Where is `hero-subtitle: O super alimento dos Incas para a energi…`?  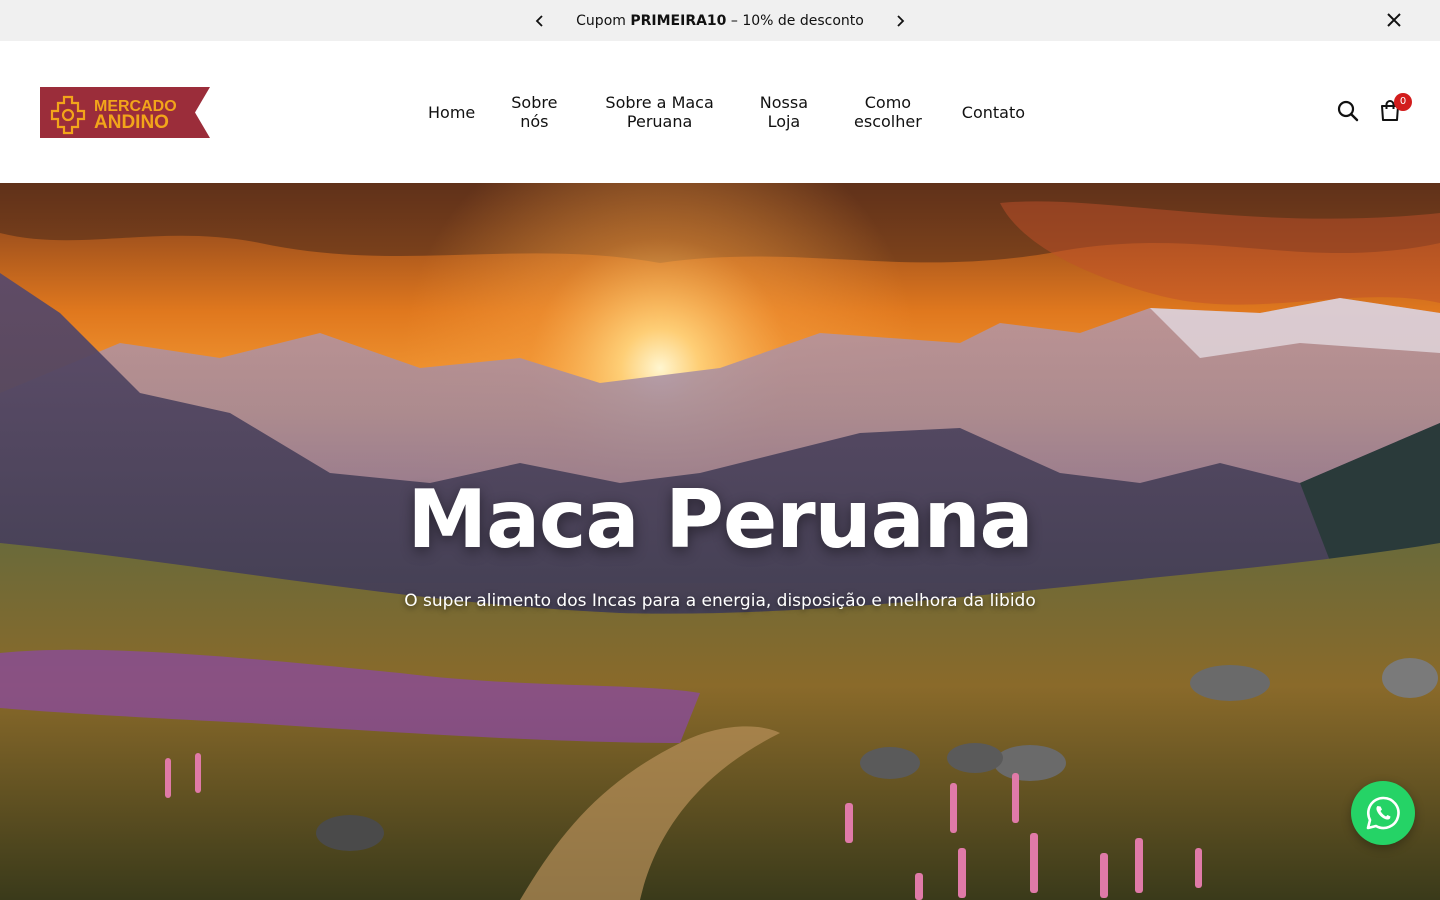 hero-subtitle: O super alimento dos Incas para a energi… is located at coordinates (720, 601).